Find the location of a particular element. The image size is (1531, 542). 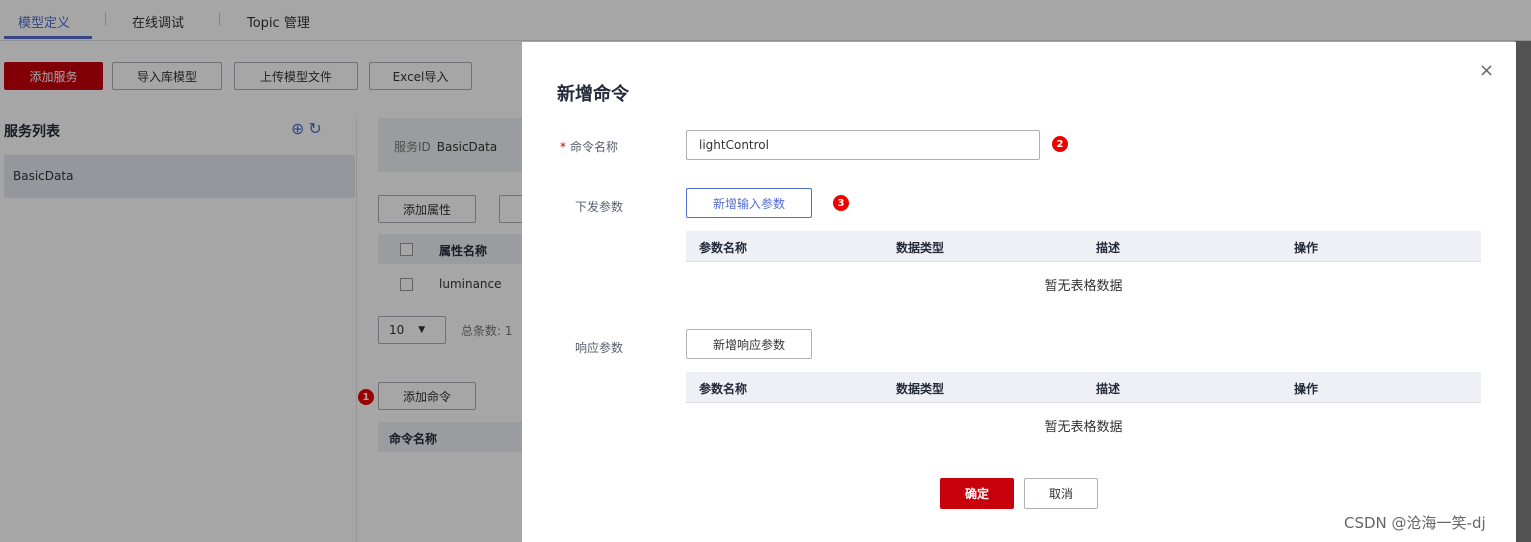

response-params-empty: 暂无表格数据 is located at coordinates (1083, 427).